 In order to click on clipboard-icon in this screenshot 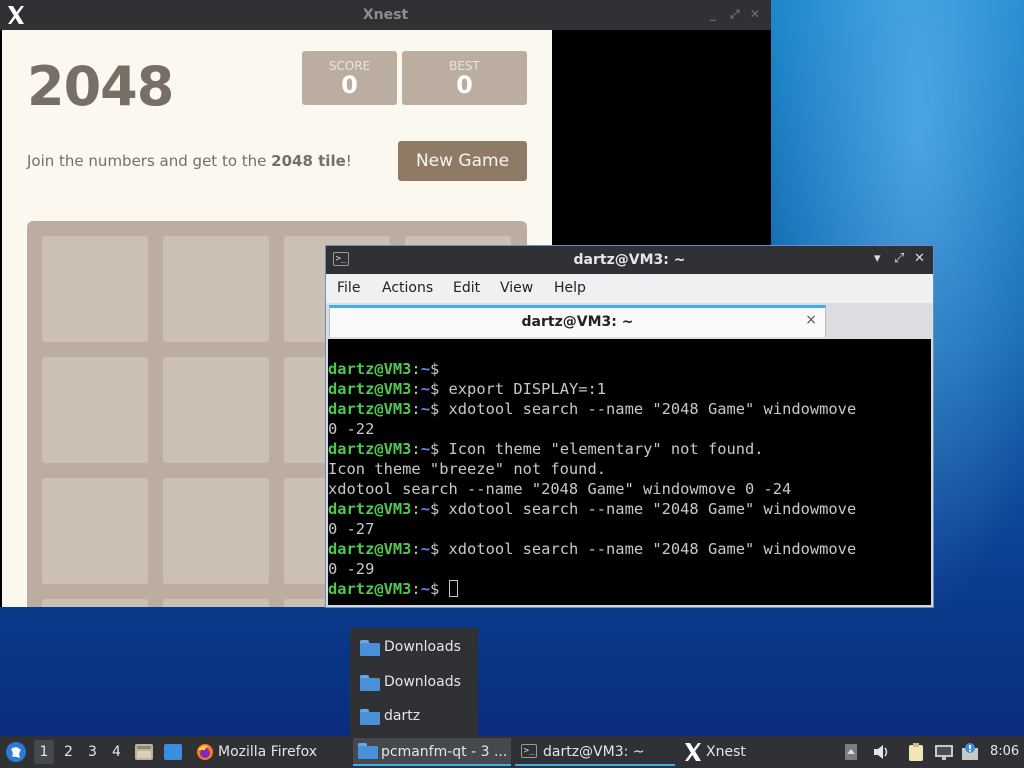, I will do `click(916, 752)`.